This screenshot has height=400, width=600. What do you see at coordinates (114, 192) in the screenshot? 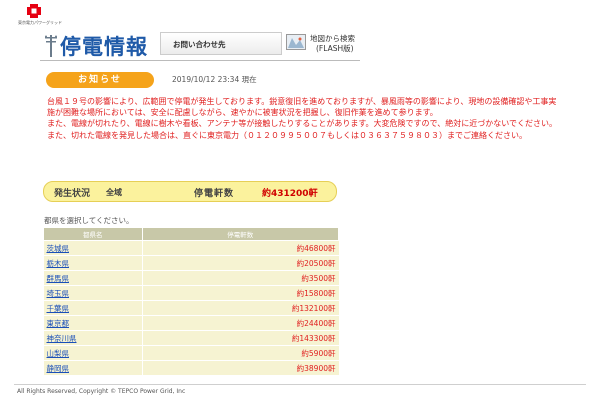
I see `status-area: 全域` at bounding box center [114, 192].